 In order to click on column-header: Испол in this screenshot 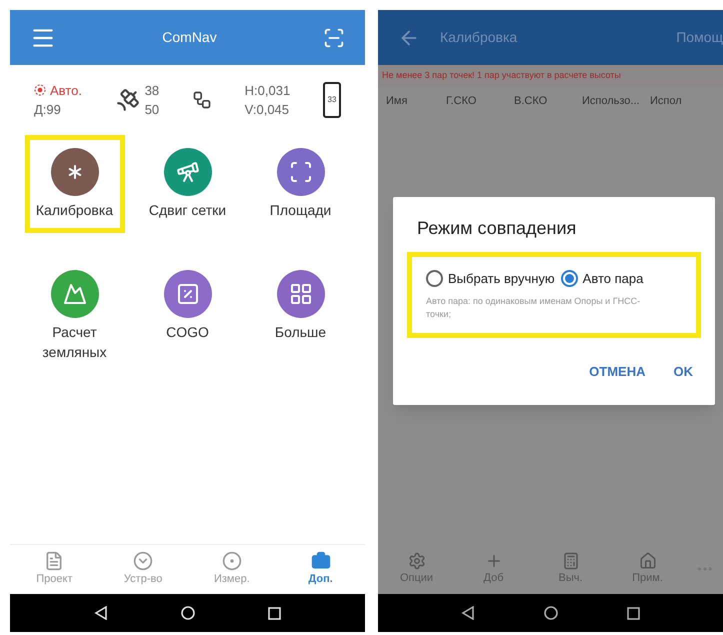, I will do `click(666, 102)`.